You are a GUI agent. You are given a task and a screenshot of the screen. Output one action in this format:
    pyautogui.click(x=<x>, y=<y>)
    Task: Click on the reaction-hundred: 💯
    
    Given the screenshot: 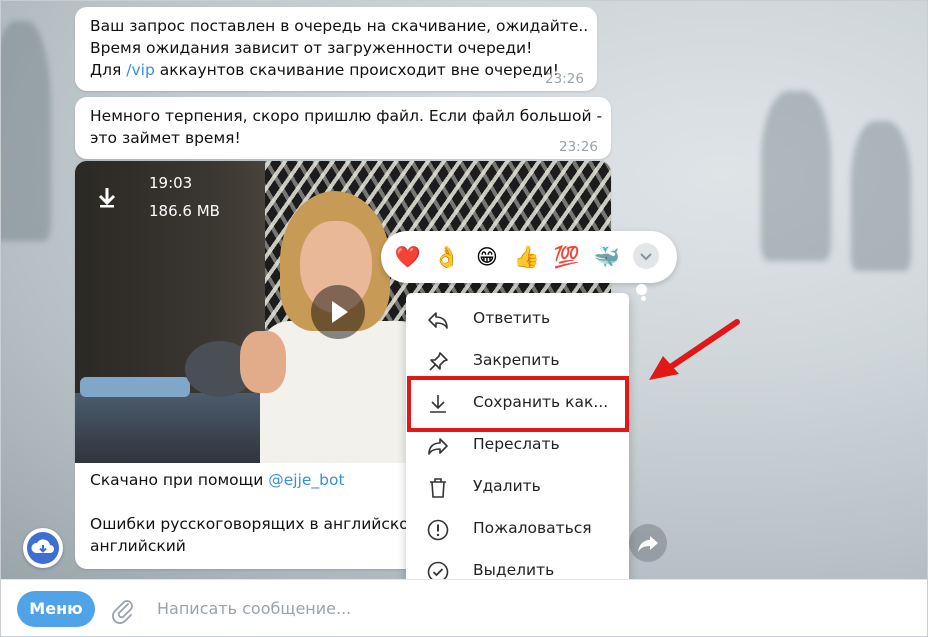 What is the action you would take?
    pyautogui.click(x=567, y=257)
    